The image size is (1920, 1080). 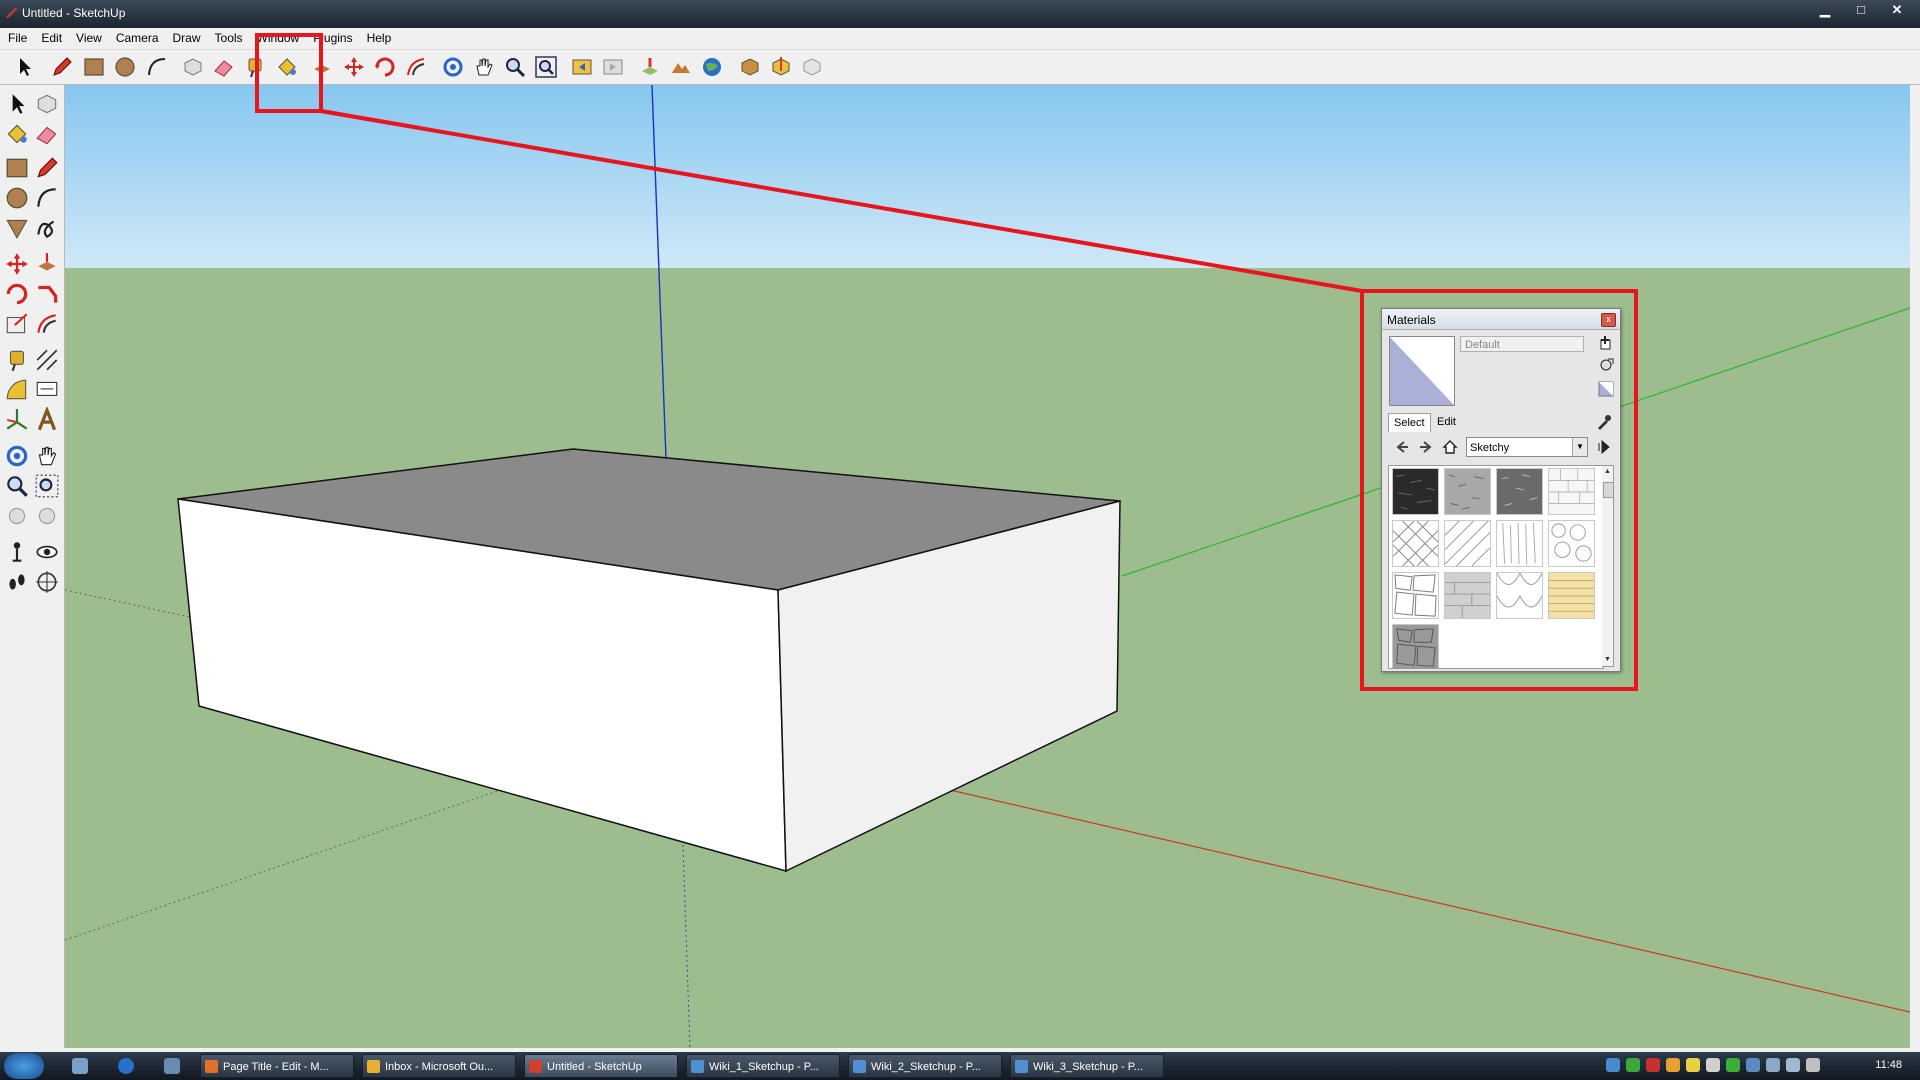 I want to click on chevron-down-icon: ▼, so click(x=1579, y=447).